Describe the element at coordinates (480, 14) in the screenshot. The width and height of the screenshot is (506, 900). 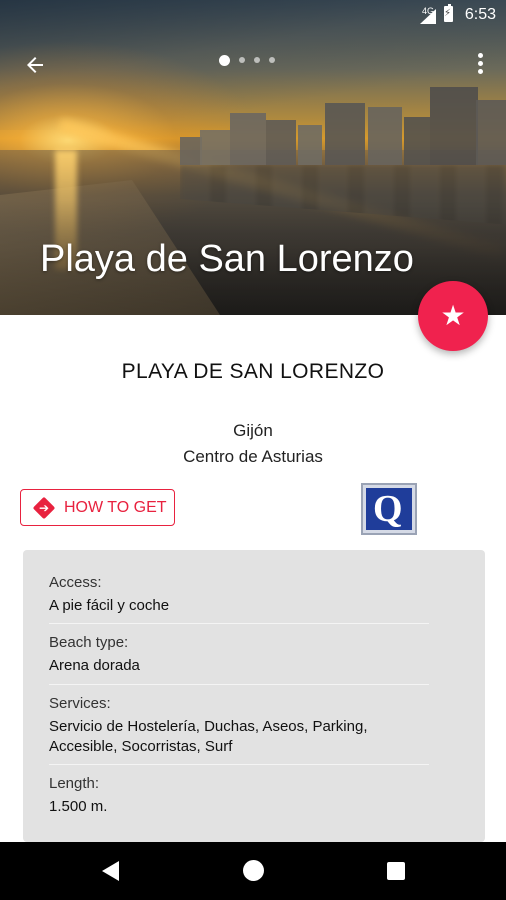
I see `status-time: 6:53` at that location.